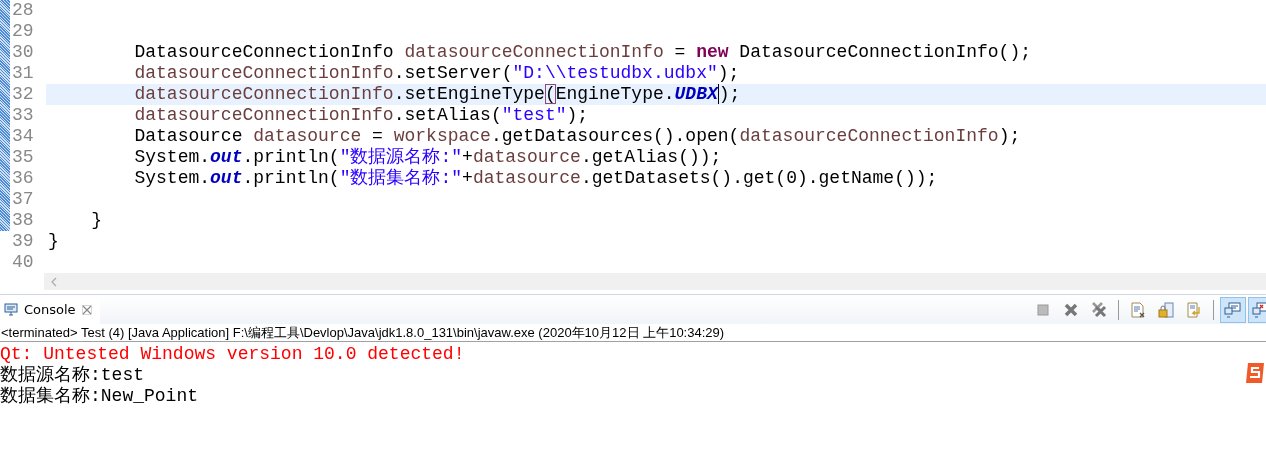 Image resolution: width=1266 pixels, height=456 pixels. What do you see at coordinates (655, 281) in the screenshot?
I see `horizontal-scrollbar` at bounding box center [655, 281].